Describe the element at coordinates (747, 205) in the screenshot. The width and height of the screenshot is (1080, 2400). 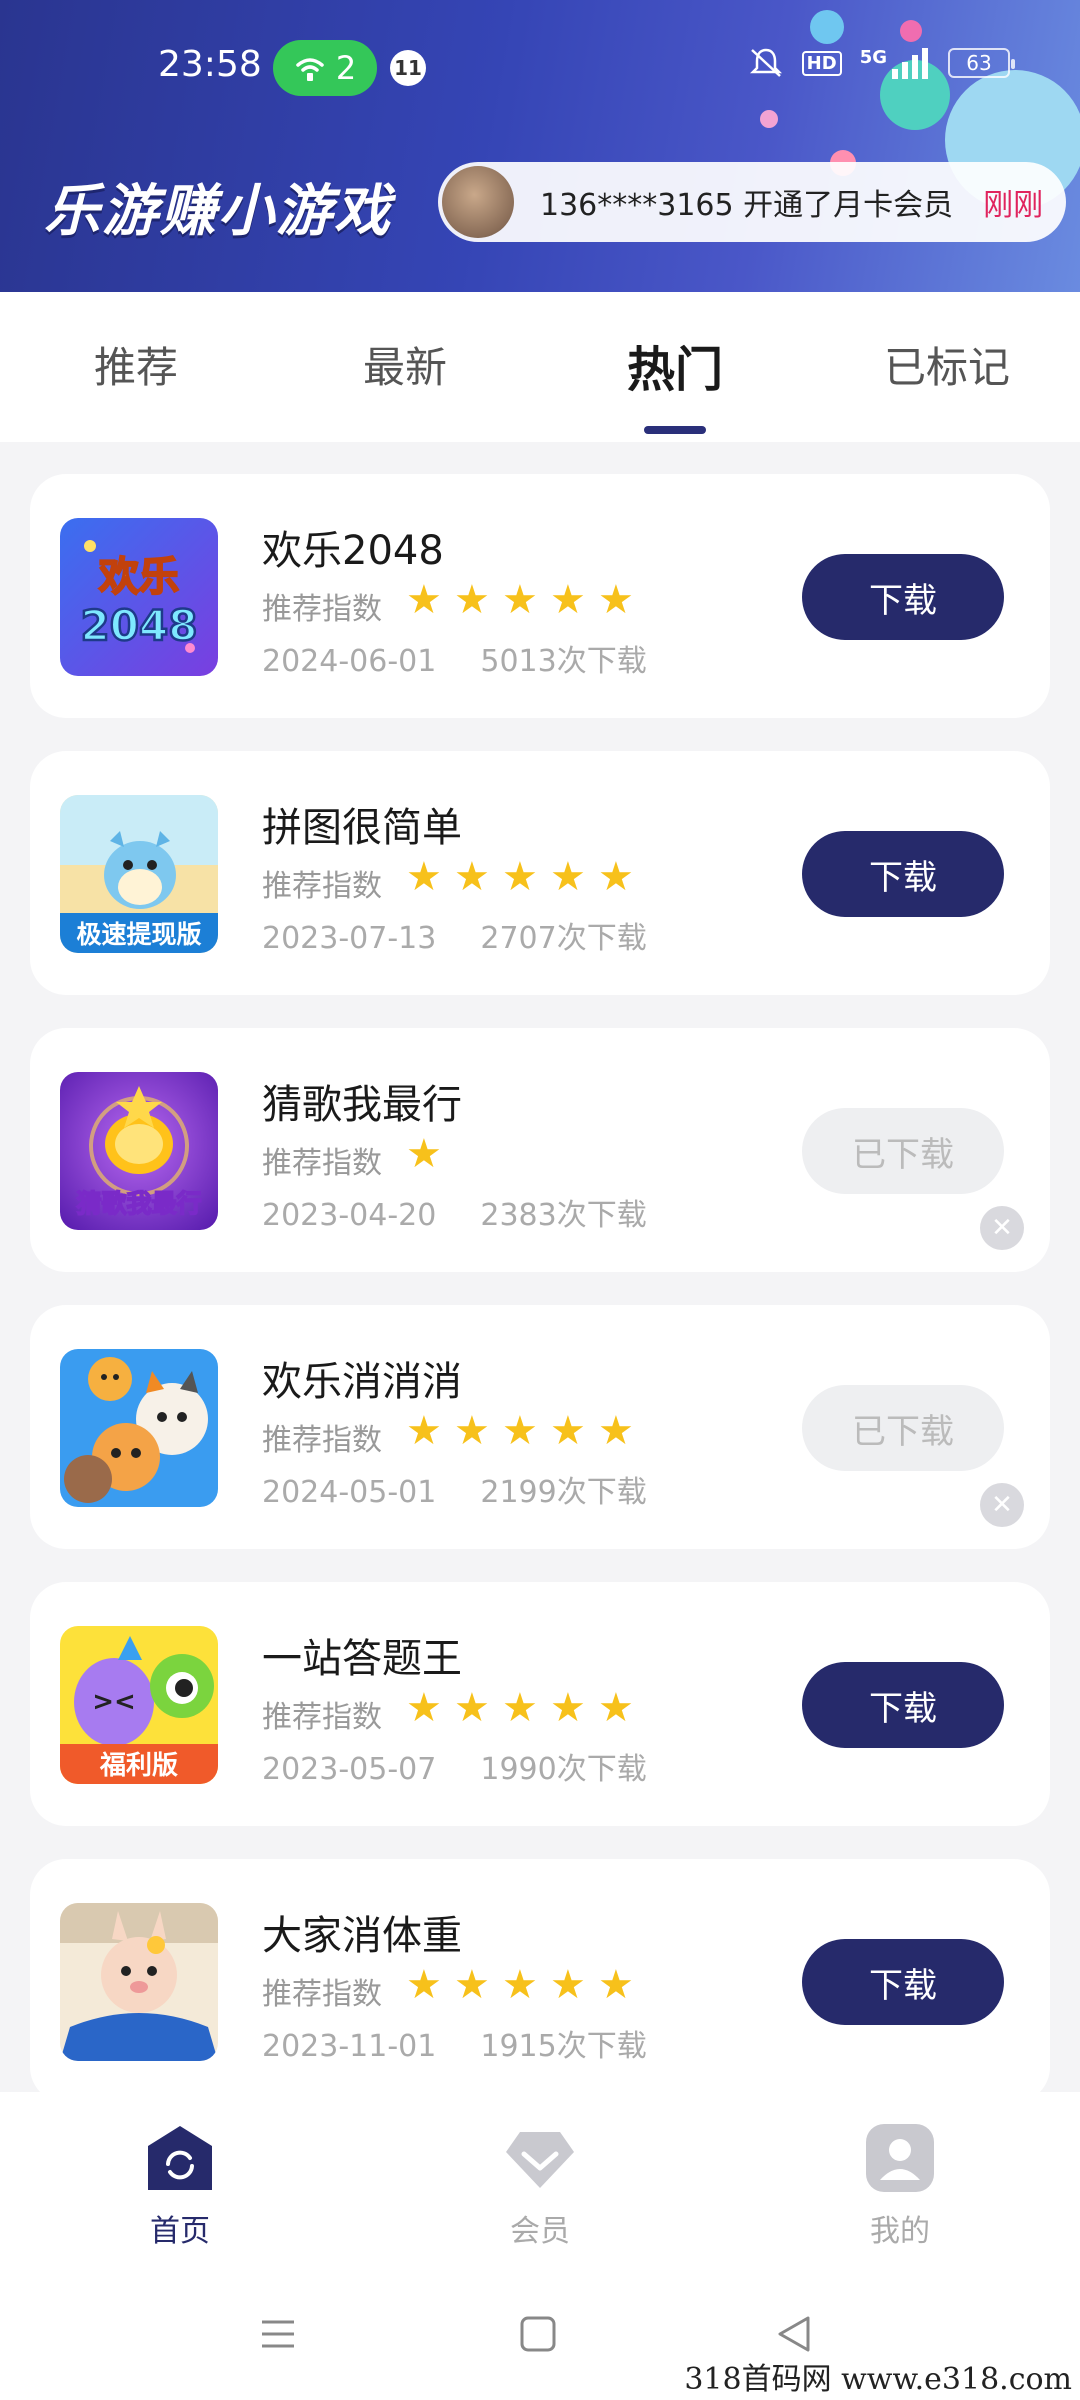
I see `ticker-message: 136****3165 开通了月卡会员` at that location.